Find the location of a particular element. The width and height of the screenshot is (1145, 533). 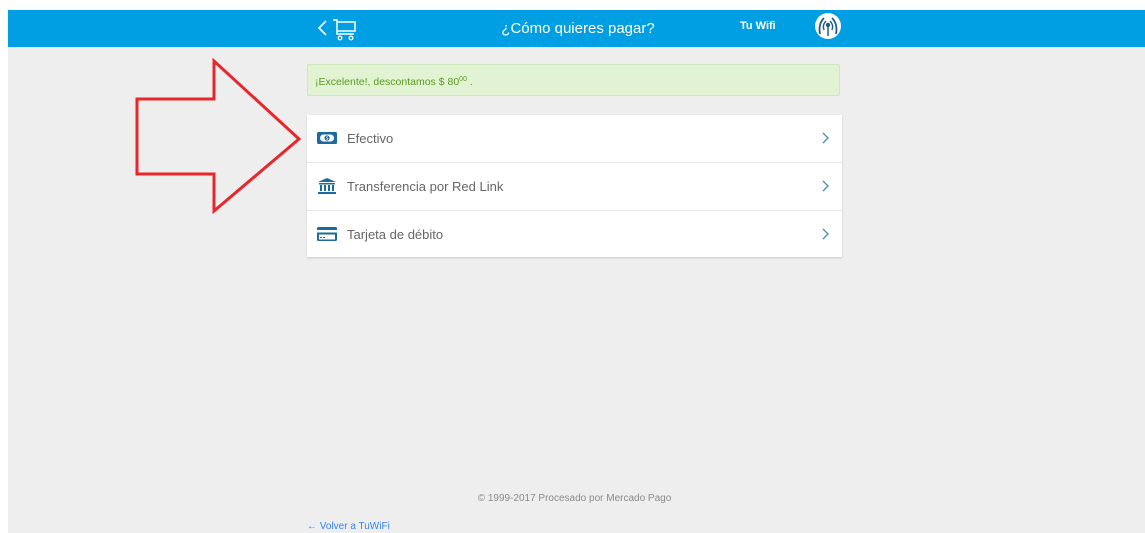

top-bar: ¿Cómo quieres pagar? Tu Wifi is located at coordinates (576, 28).